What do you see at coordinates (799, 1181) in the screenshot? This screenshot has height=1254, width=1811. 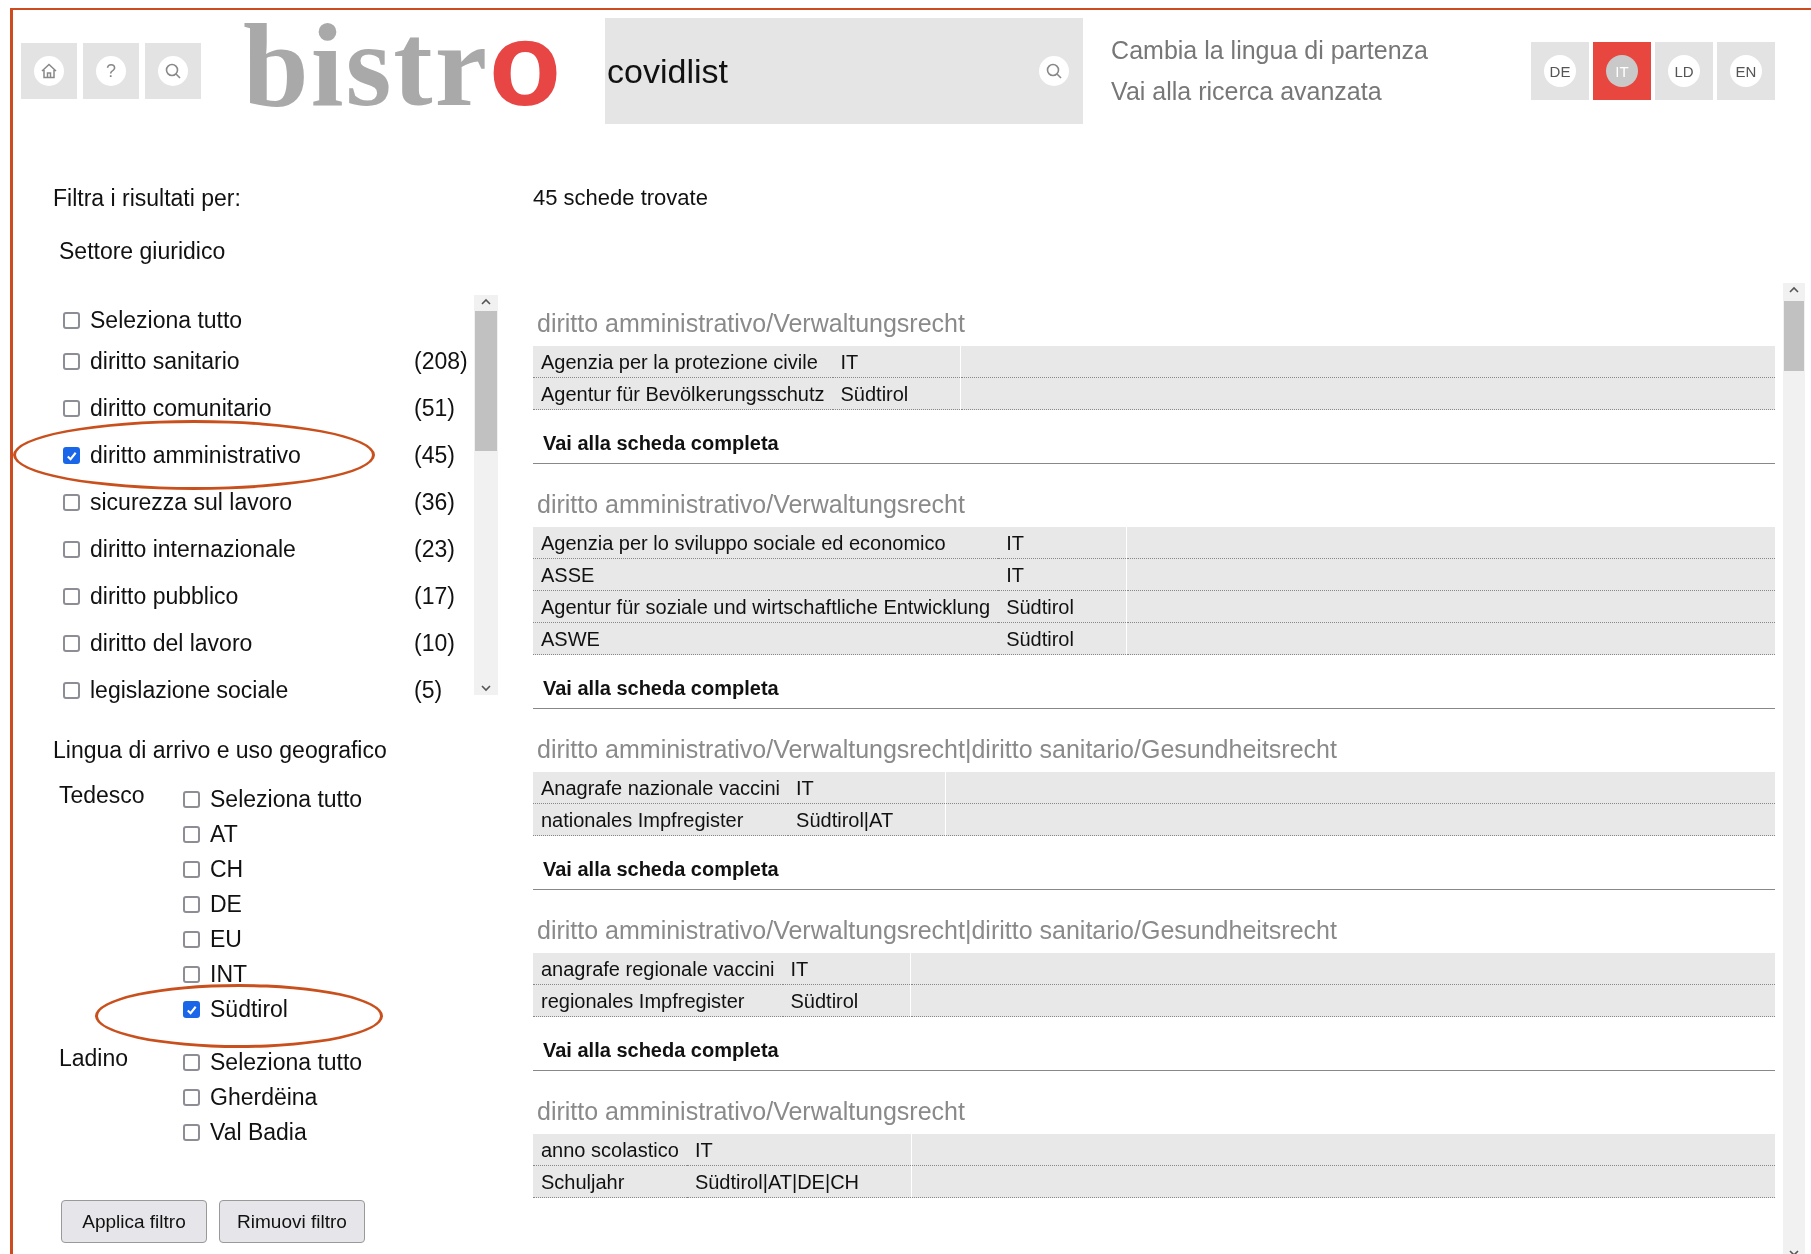 I see `table-cell: Südtirol|AT|DE|CH` at bounding box center [799, 1181].